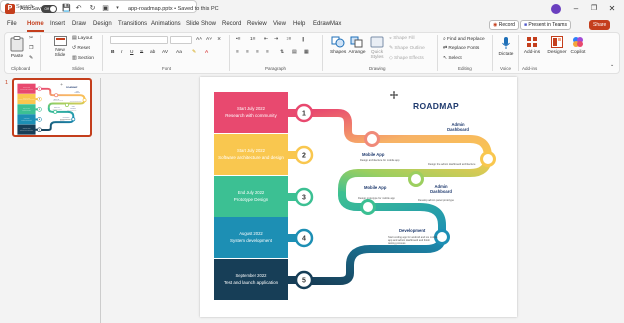 Image resolution: width=624 pixels, height=323 pixels. Describe the element at coordinates (31, 58) in the screenshot. I see `format-painter-icon: ✎` at that location.